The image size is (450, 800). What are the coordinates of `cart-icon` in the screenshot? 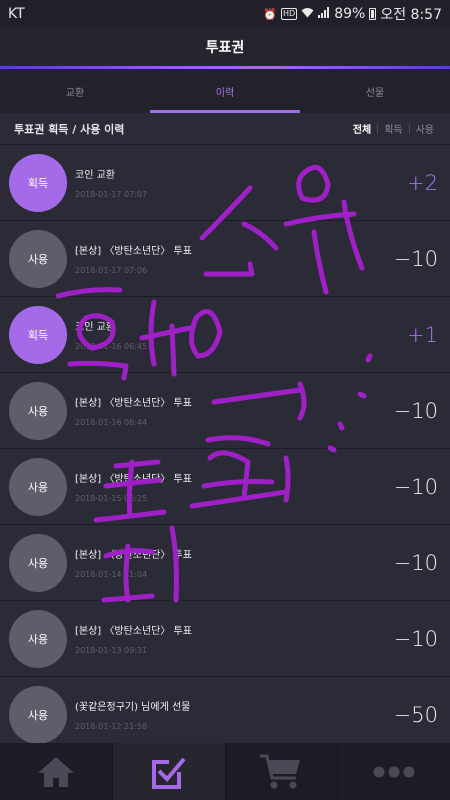 It's located at (280, 771).